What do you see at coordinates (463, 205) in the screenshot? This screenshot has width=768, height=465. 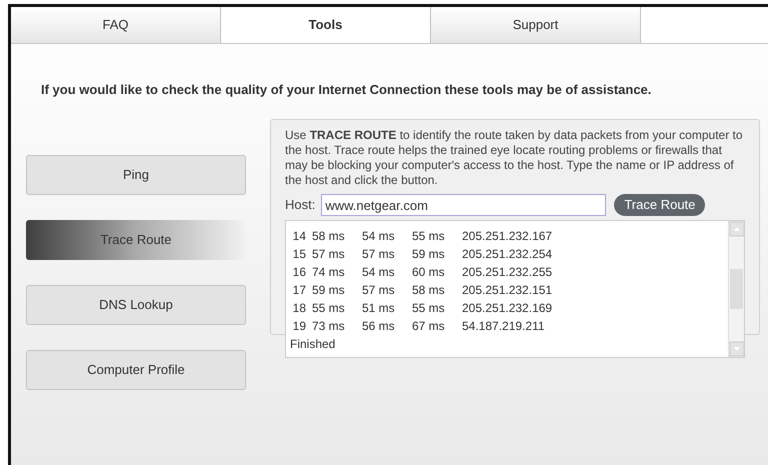 I see `host-field: www.netgear.com` at bounding box center [463, 205].